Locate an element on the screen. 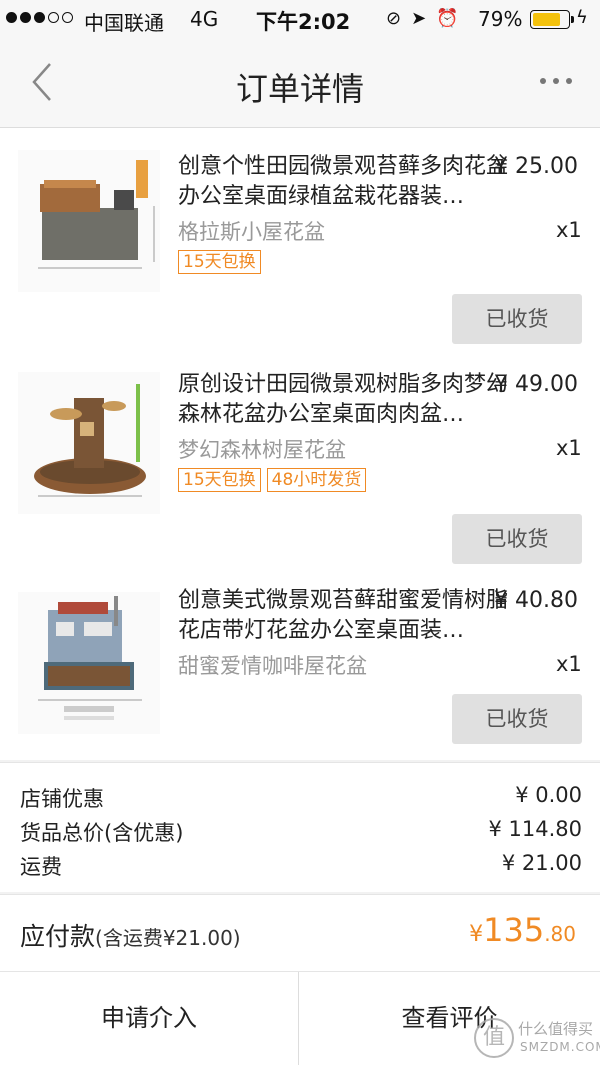 The width and height of the screenshot is (600, 1065). status-bar: 中国联通 4G 下午2:02 ⊘ ➤ ⏰ 79% ϟ is located at coordinates (300, 19).